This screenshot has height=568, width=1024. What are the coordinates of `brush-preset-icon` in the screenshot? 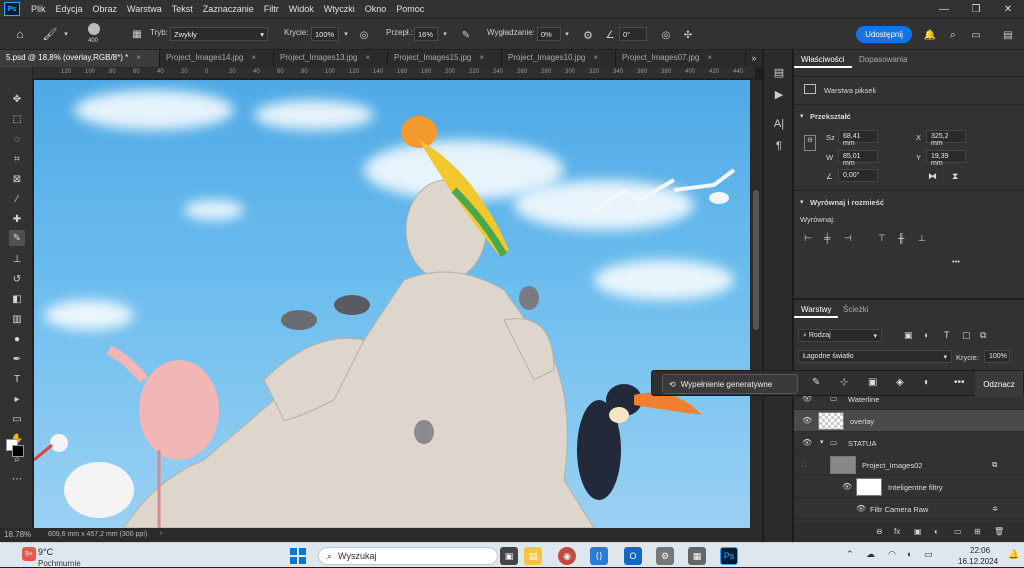 It's located at (94, 29).